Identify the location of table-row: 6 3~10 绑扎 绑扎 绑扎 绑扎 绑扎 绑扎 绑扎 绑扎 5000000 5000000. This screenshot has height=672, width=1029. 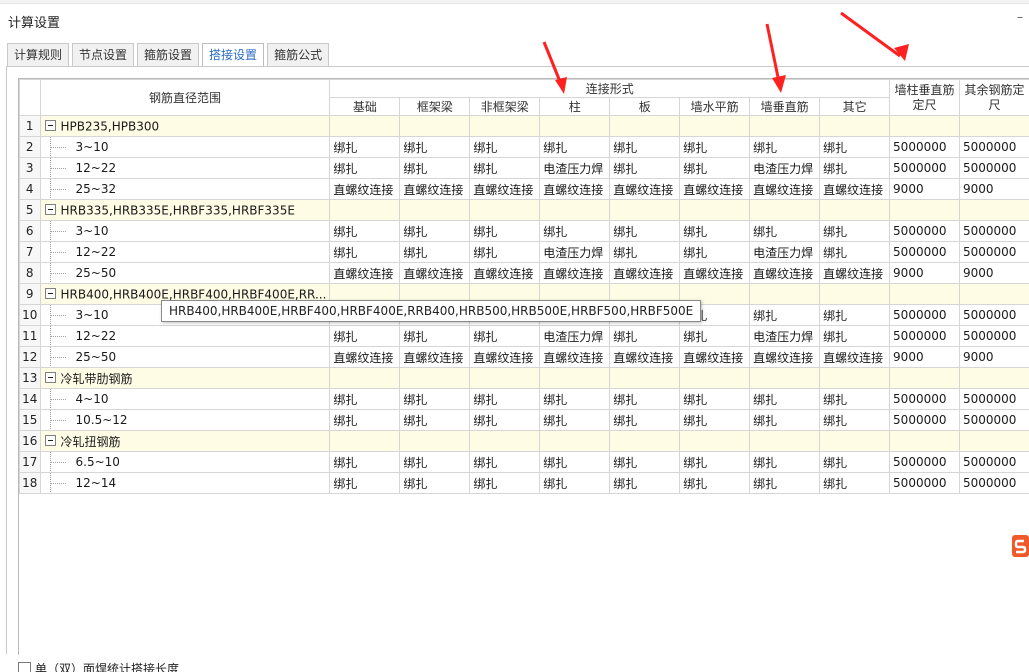
(524, 231).